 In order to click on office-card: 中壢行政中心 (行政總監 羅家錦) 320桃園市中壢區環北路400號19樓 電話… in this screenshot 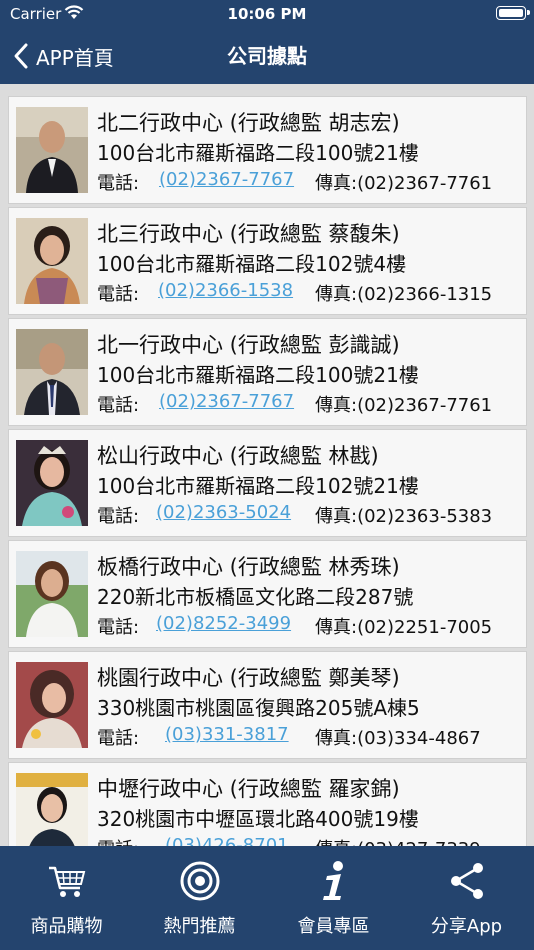, I will do `click(267, 804)`.